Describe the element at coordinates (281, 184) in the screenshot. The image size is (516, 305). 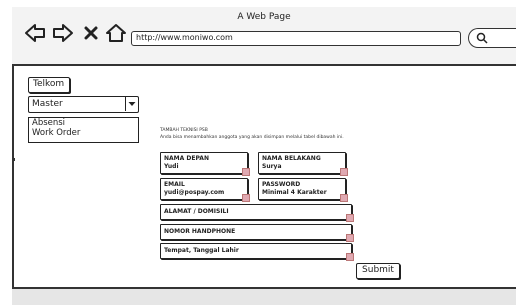
I see `password-label: PASSWORD` at that location.